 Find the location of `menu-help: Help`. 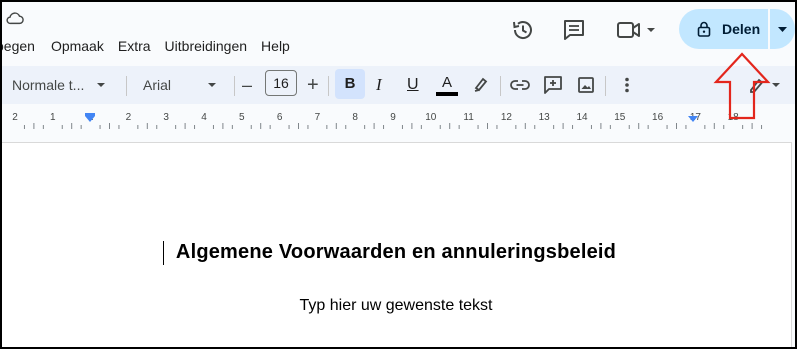

menu-help: Help is located at coordinates (279, 46).